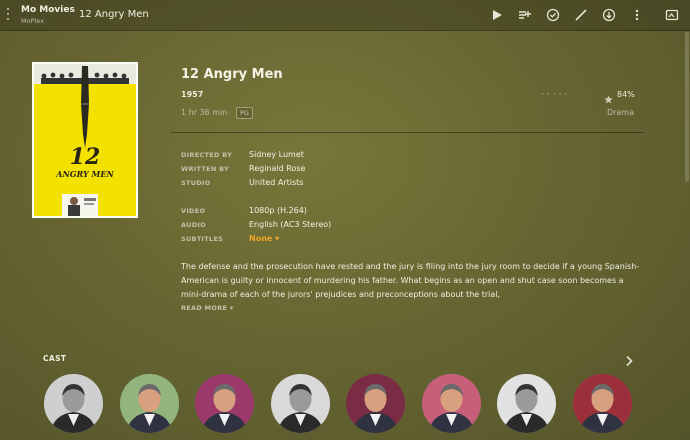  What do you see at coordinates (207, 308) in the screenshot?
I see `read-more-button: READ MORE ▾` at bounding box center [207, 308].